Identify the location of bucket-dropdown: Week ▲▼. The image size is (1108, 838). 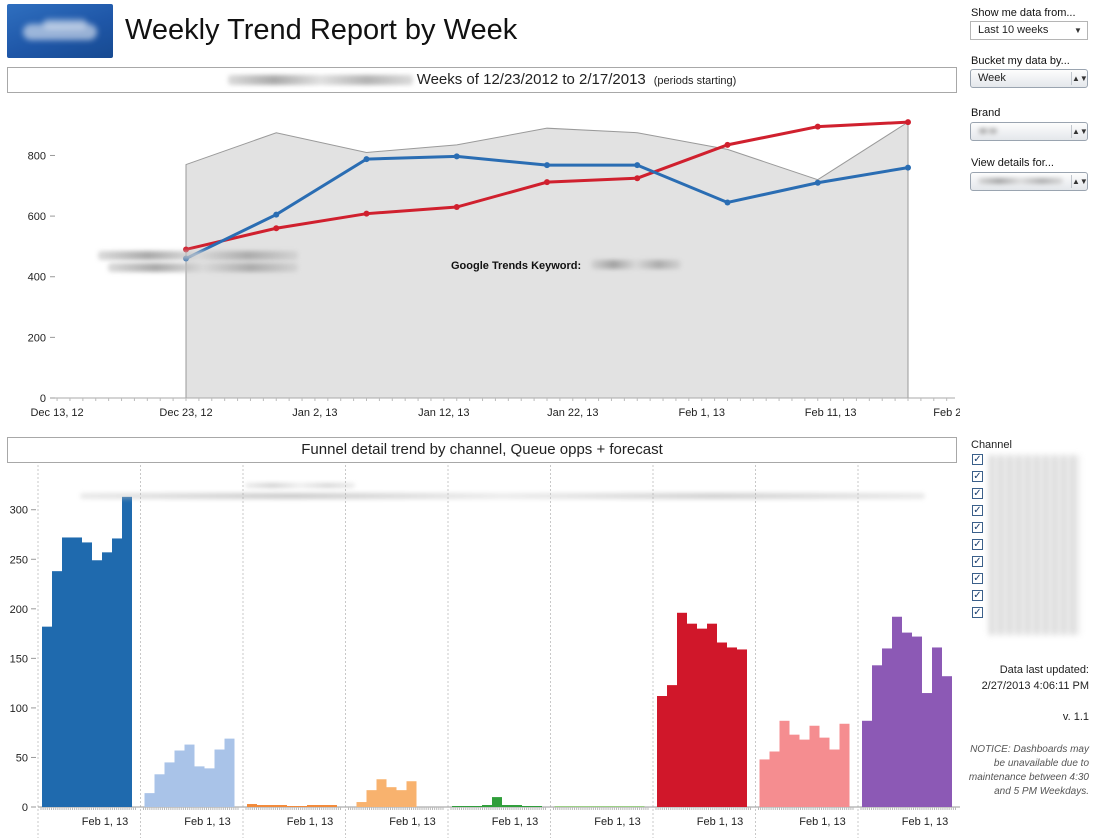
(1029, 78).